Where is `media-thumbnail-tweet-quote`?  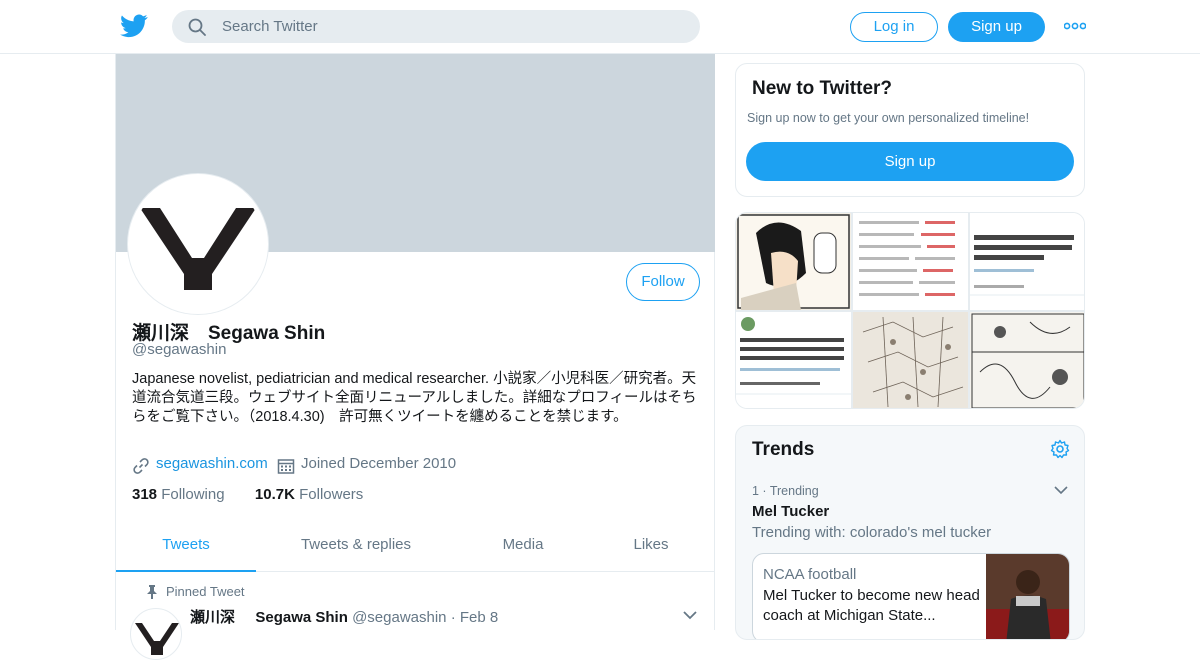 media-thumbnail-tweet-quote is located at coordinates (1027, 261).